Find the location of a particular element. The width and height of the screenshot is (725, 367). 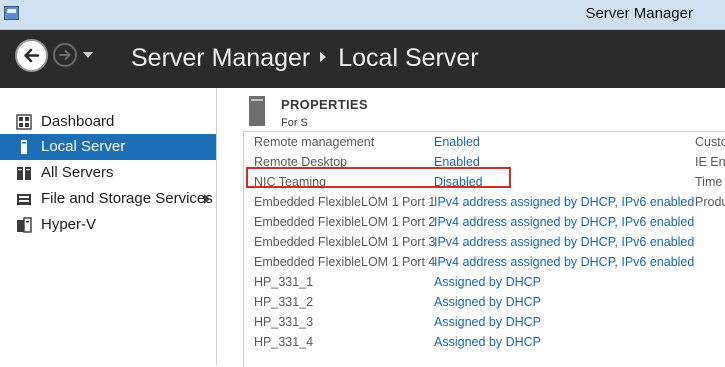

property-name: Embedded FlexibleLOM 1 Port 1 is located at coordinates (345, 202).